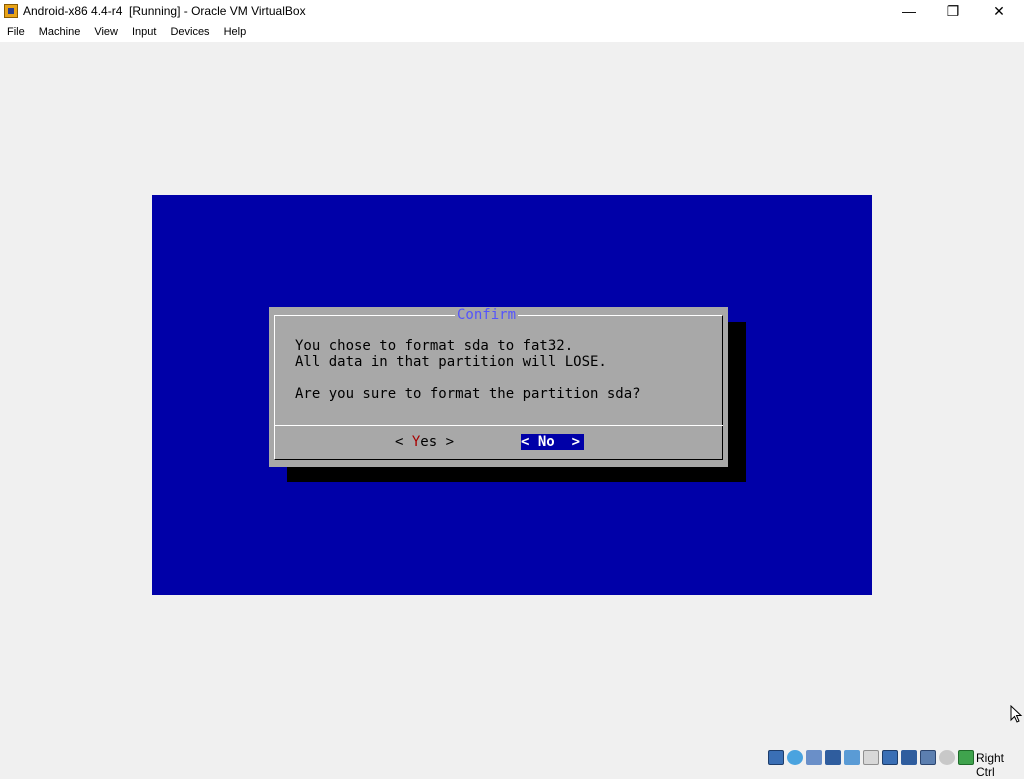 The width and height of the screenshot is (1024, 779). I want to click on network-icon, so click(833, 757).